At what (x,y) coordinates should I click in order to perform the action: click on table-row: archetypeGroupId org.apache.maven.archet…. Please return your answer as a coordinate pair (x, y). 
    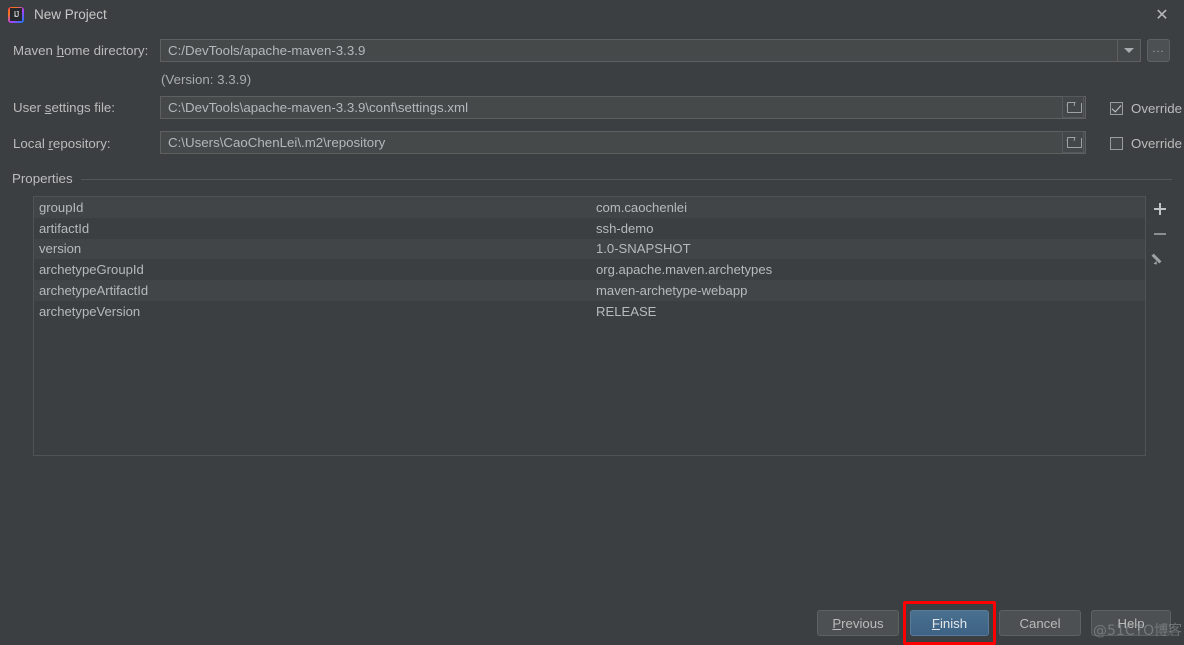
    Looking at the image, I should click on (589, 270).